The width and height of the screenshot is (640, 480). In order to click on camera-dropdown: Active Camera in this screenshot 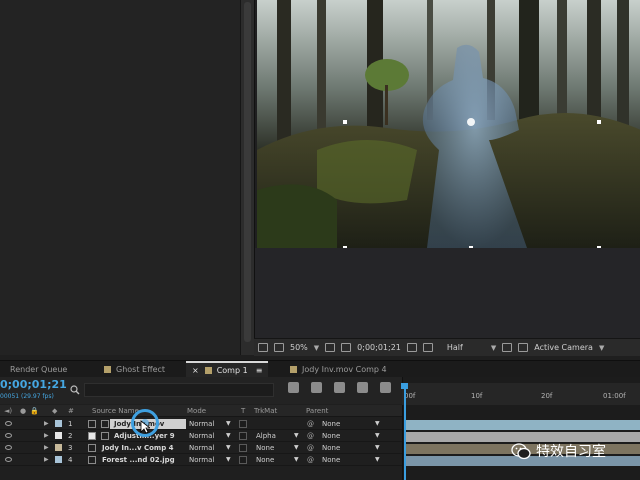, I will do `click(563, 347)`.